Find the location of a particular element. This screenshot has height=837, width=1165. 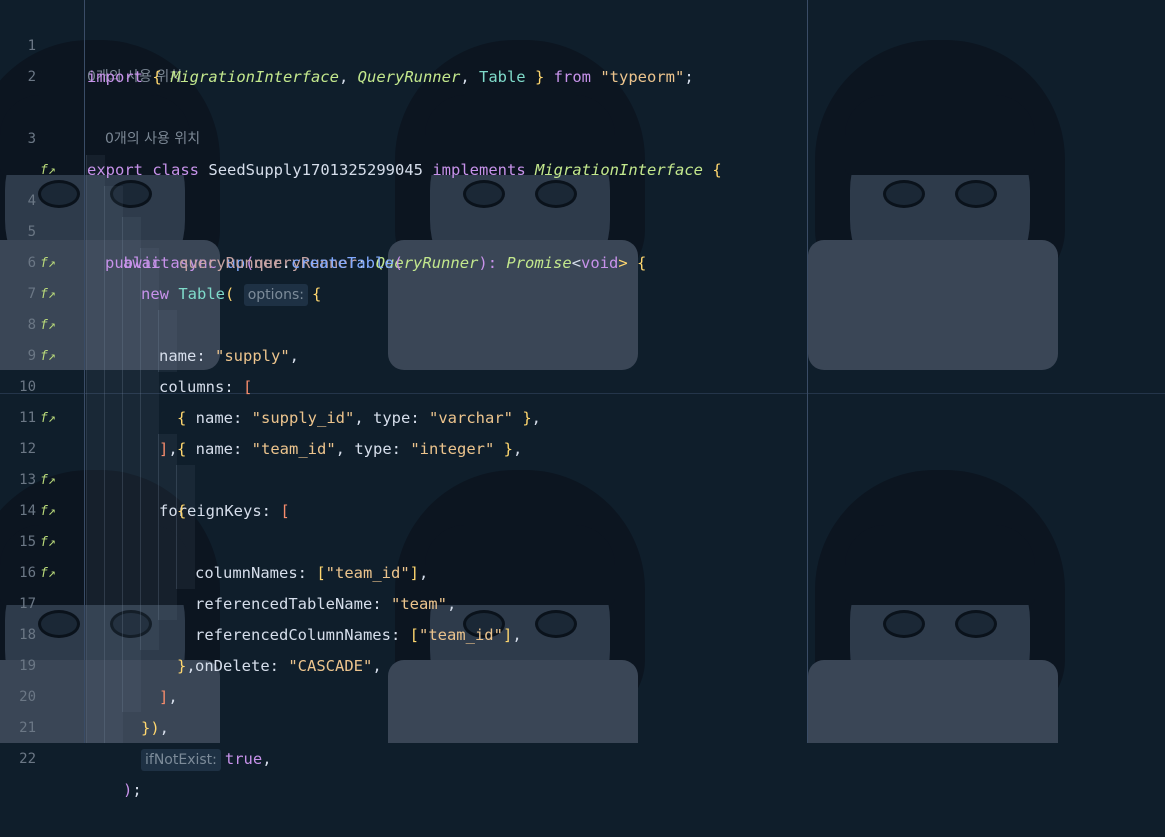

code-line: 22 ); is located at coordinates (582, 756).